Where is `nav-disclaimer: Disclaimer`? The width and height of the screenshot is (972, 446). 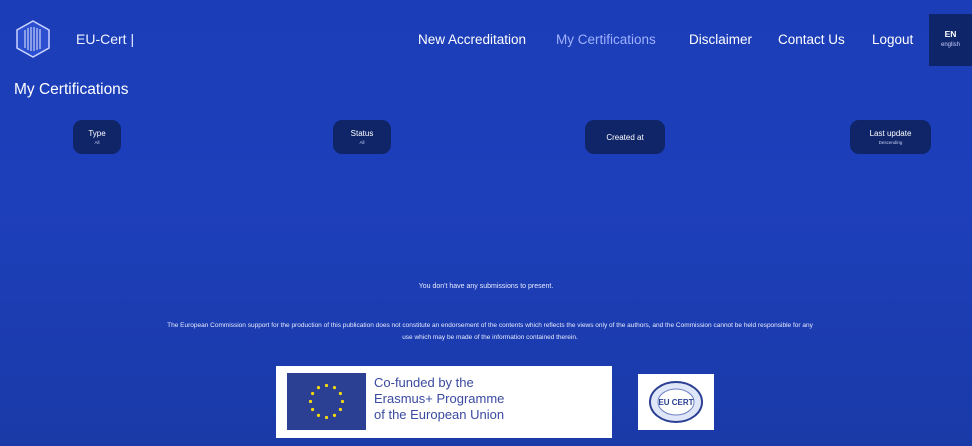
nav-disclaimer: Disclaimer is located at coordinates (720, 39).